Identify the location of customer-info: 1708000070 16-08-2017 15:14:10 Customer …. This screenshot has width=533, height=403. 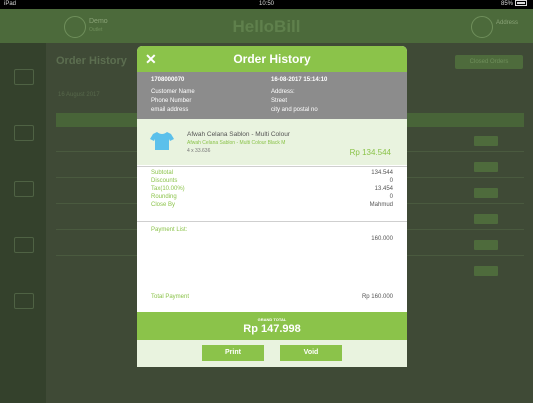
(272, 95).